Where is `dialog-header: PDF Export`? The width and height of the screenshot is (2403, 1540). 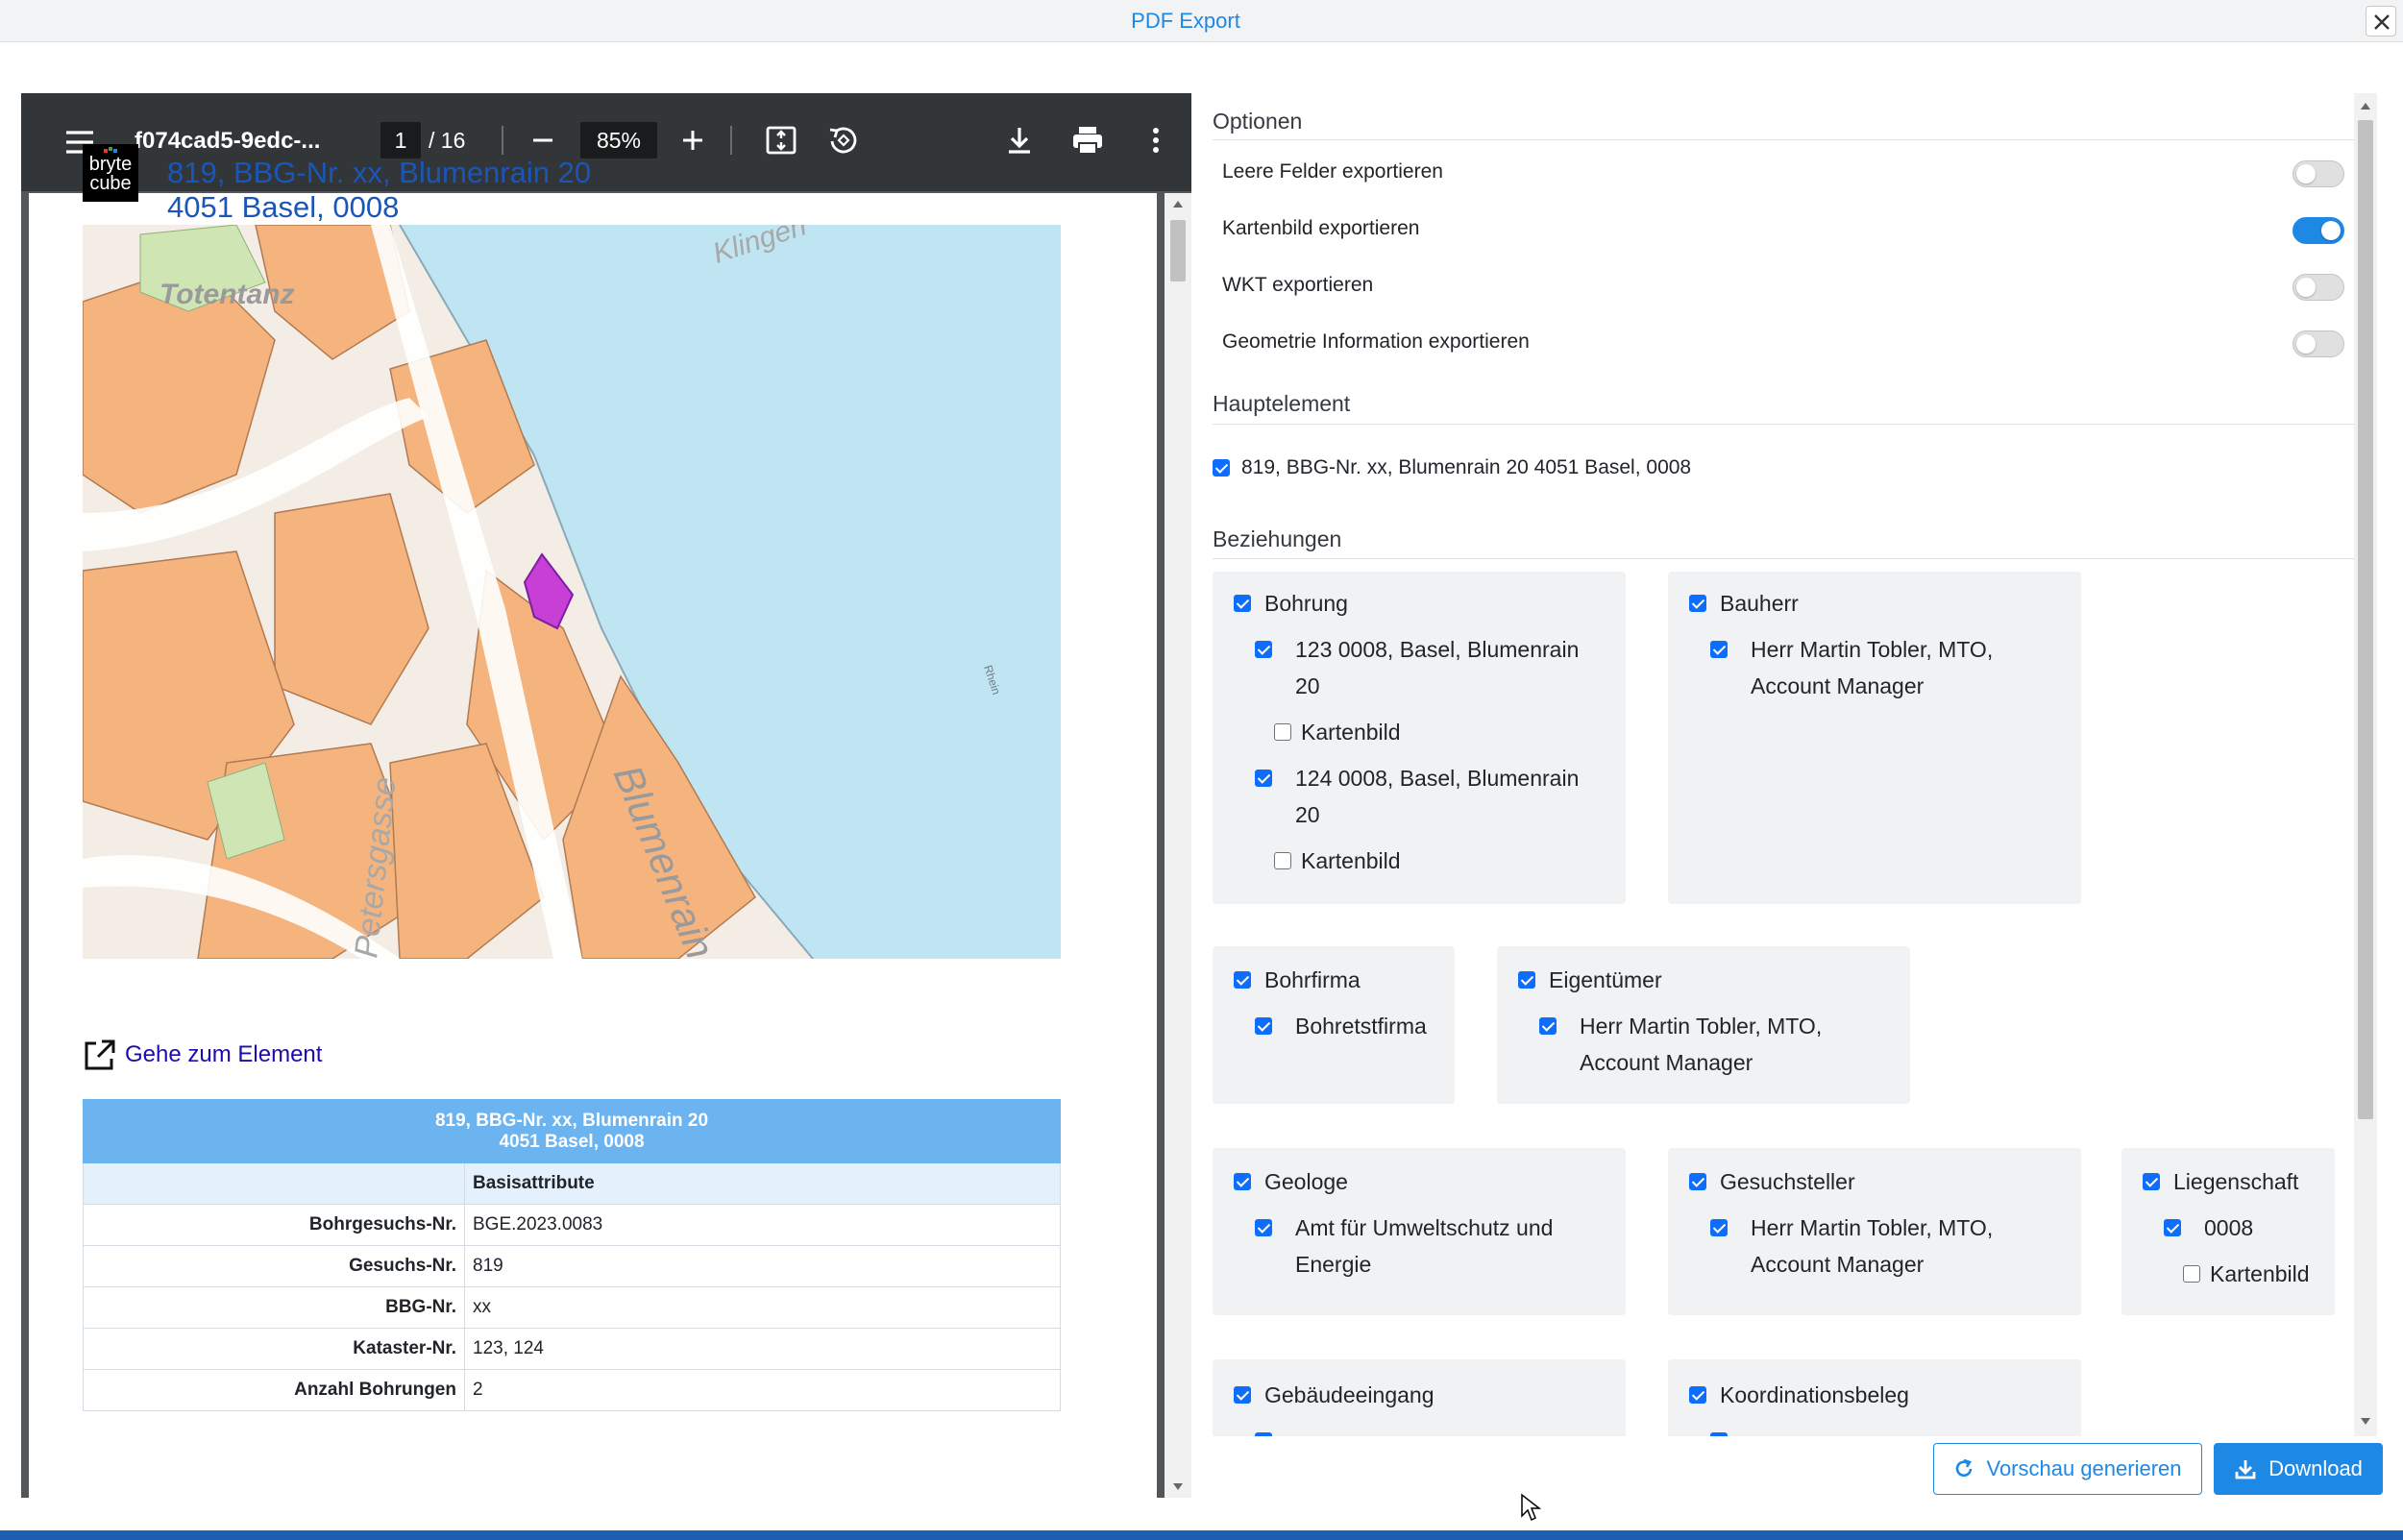 dialog-header: PDF Export is located at coordinates (1201, 21).